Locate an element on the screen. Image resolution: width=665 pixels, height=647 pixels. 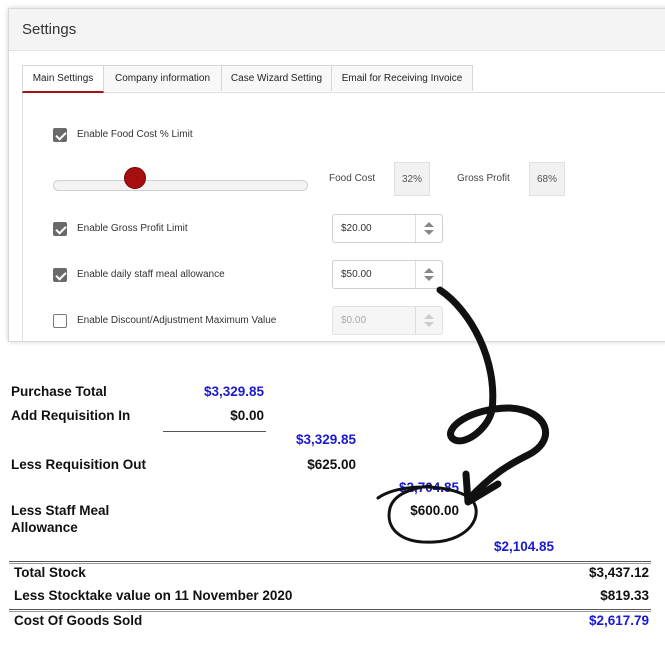
annotation-overlay is located at coordinates (462, 415).